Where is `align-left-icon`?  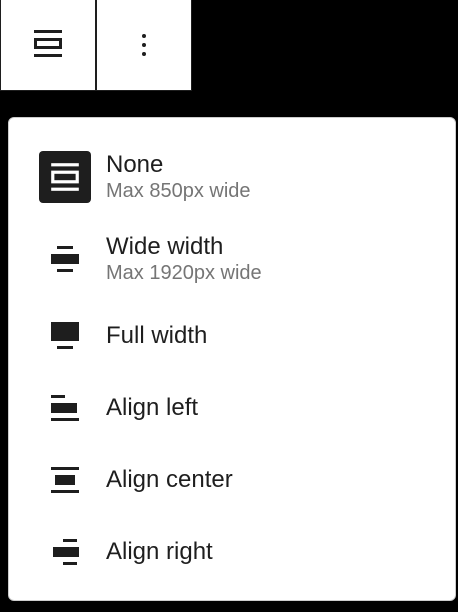 align-left-icon is located at coordinates (65, 408).